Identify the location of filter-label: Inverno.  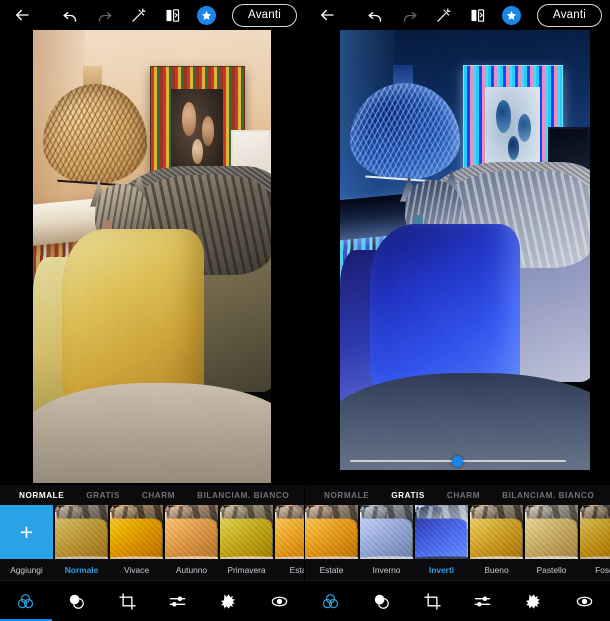
(386, 569).